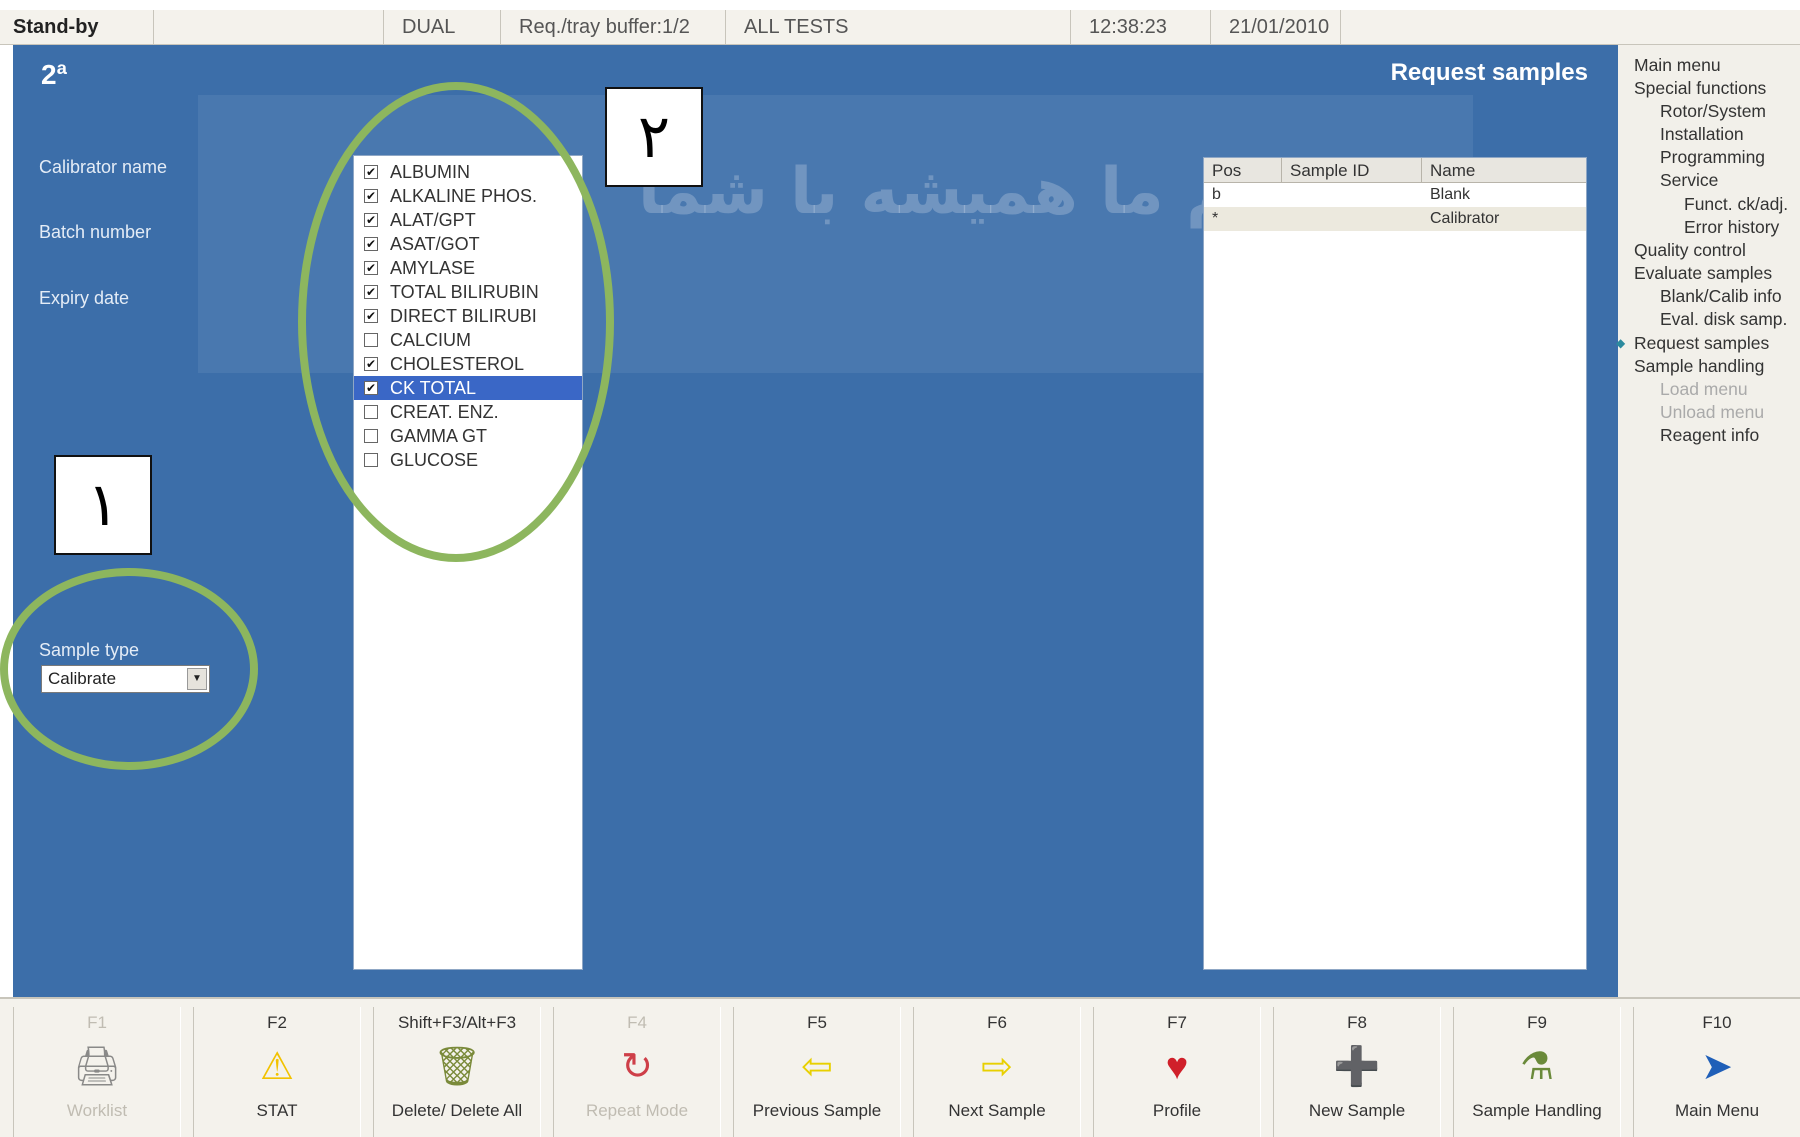 Image resolution: width=1800 pixels, height=1137 pixels. Describe the element at coordinates (125, 679) in the screenshot. I see `sample-type-select: Calibrate ▼` at that location.